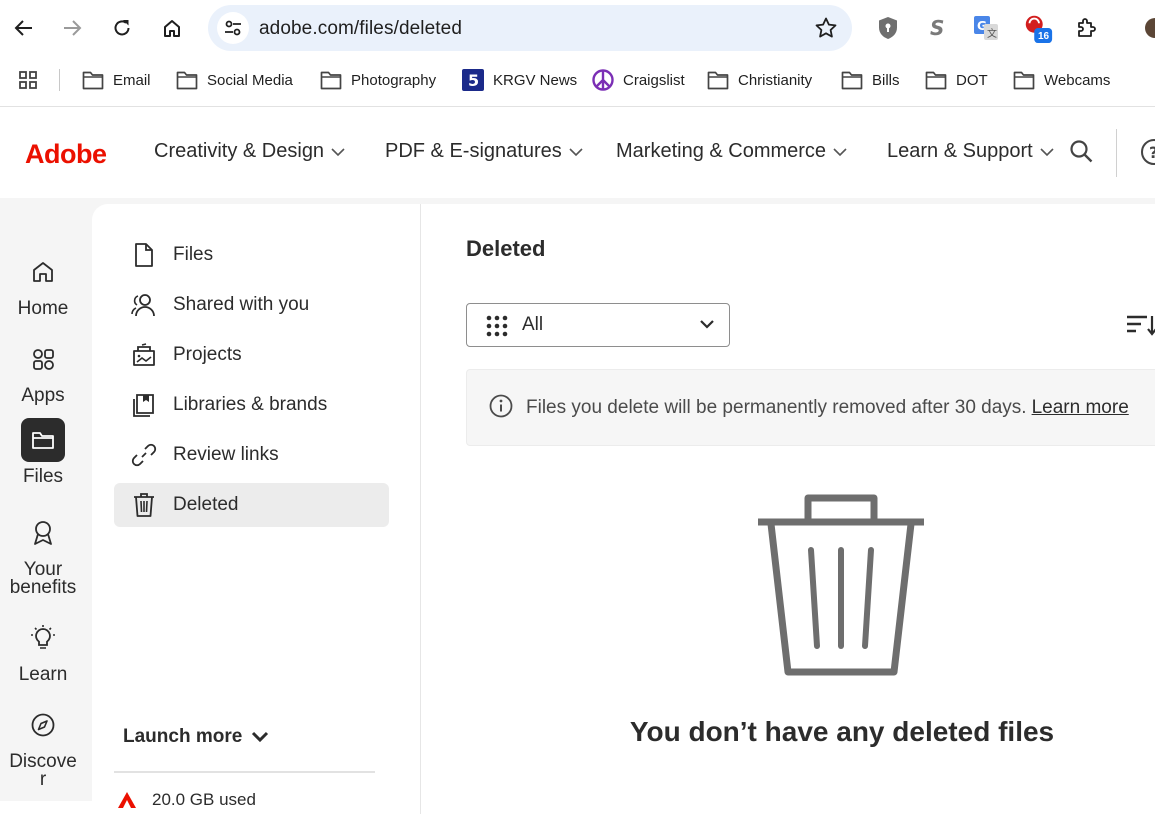  I want to click on bookmark-label: DOT, so click(972, 80).